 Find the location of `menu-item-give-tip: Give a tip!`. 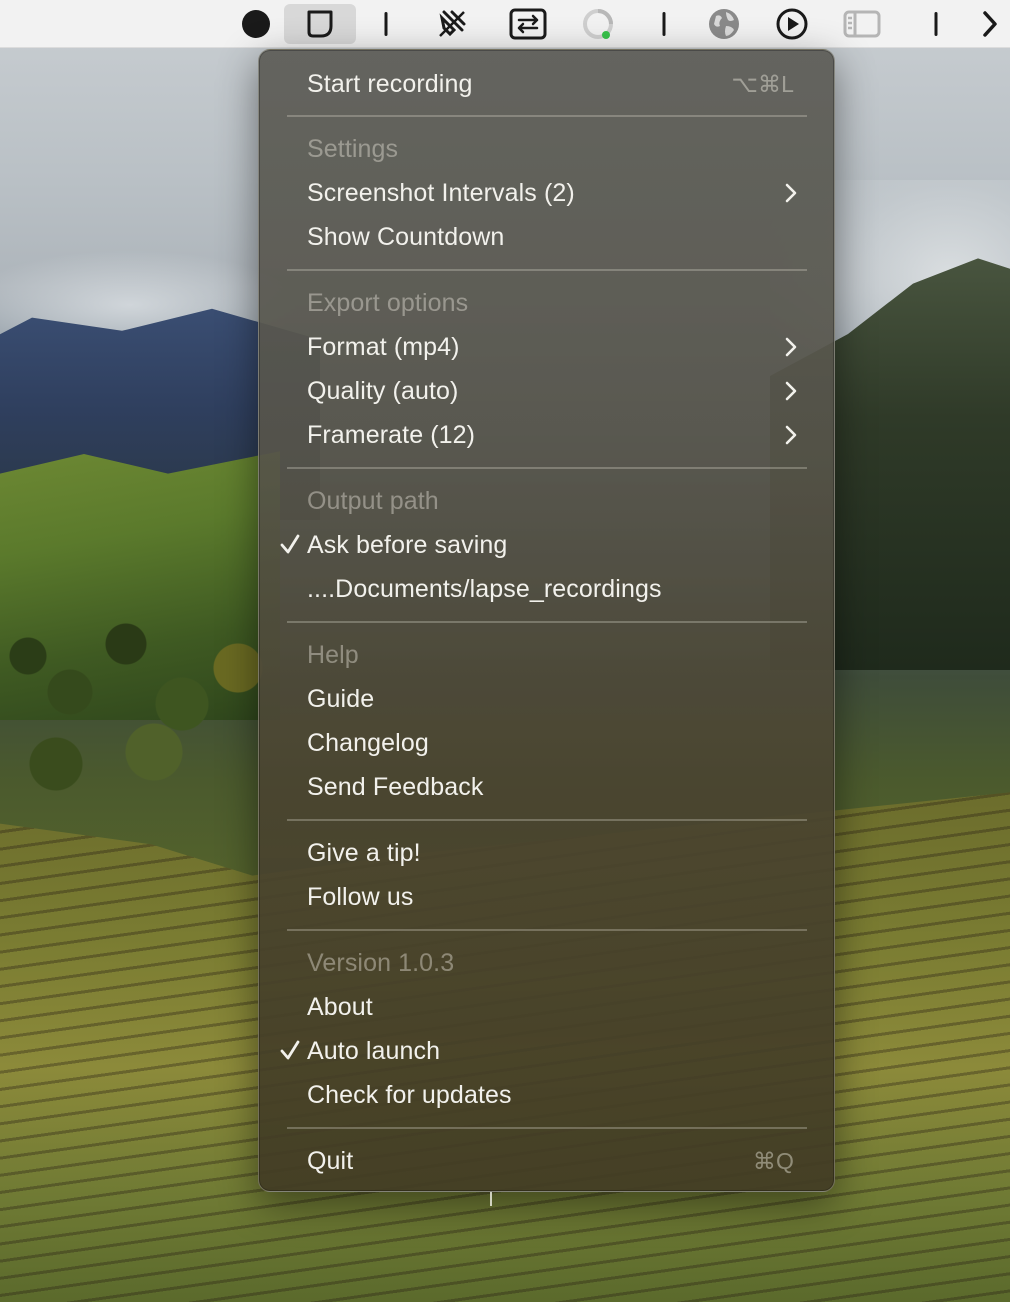

menu-item-give-tip: Give a tip! is located at coordinates (547, 853).